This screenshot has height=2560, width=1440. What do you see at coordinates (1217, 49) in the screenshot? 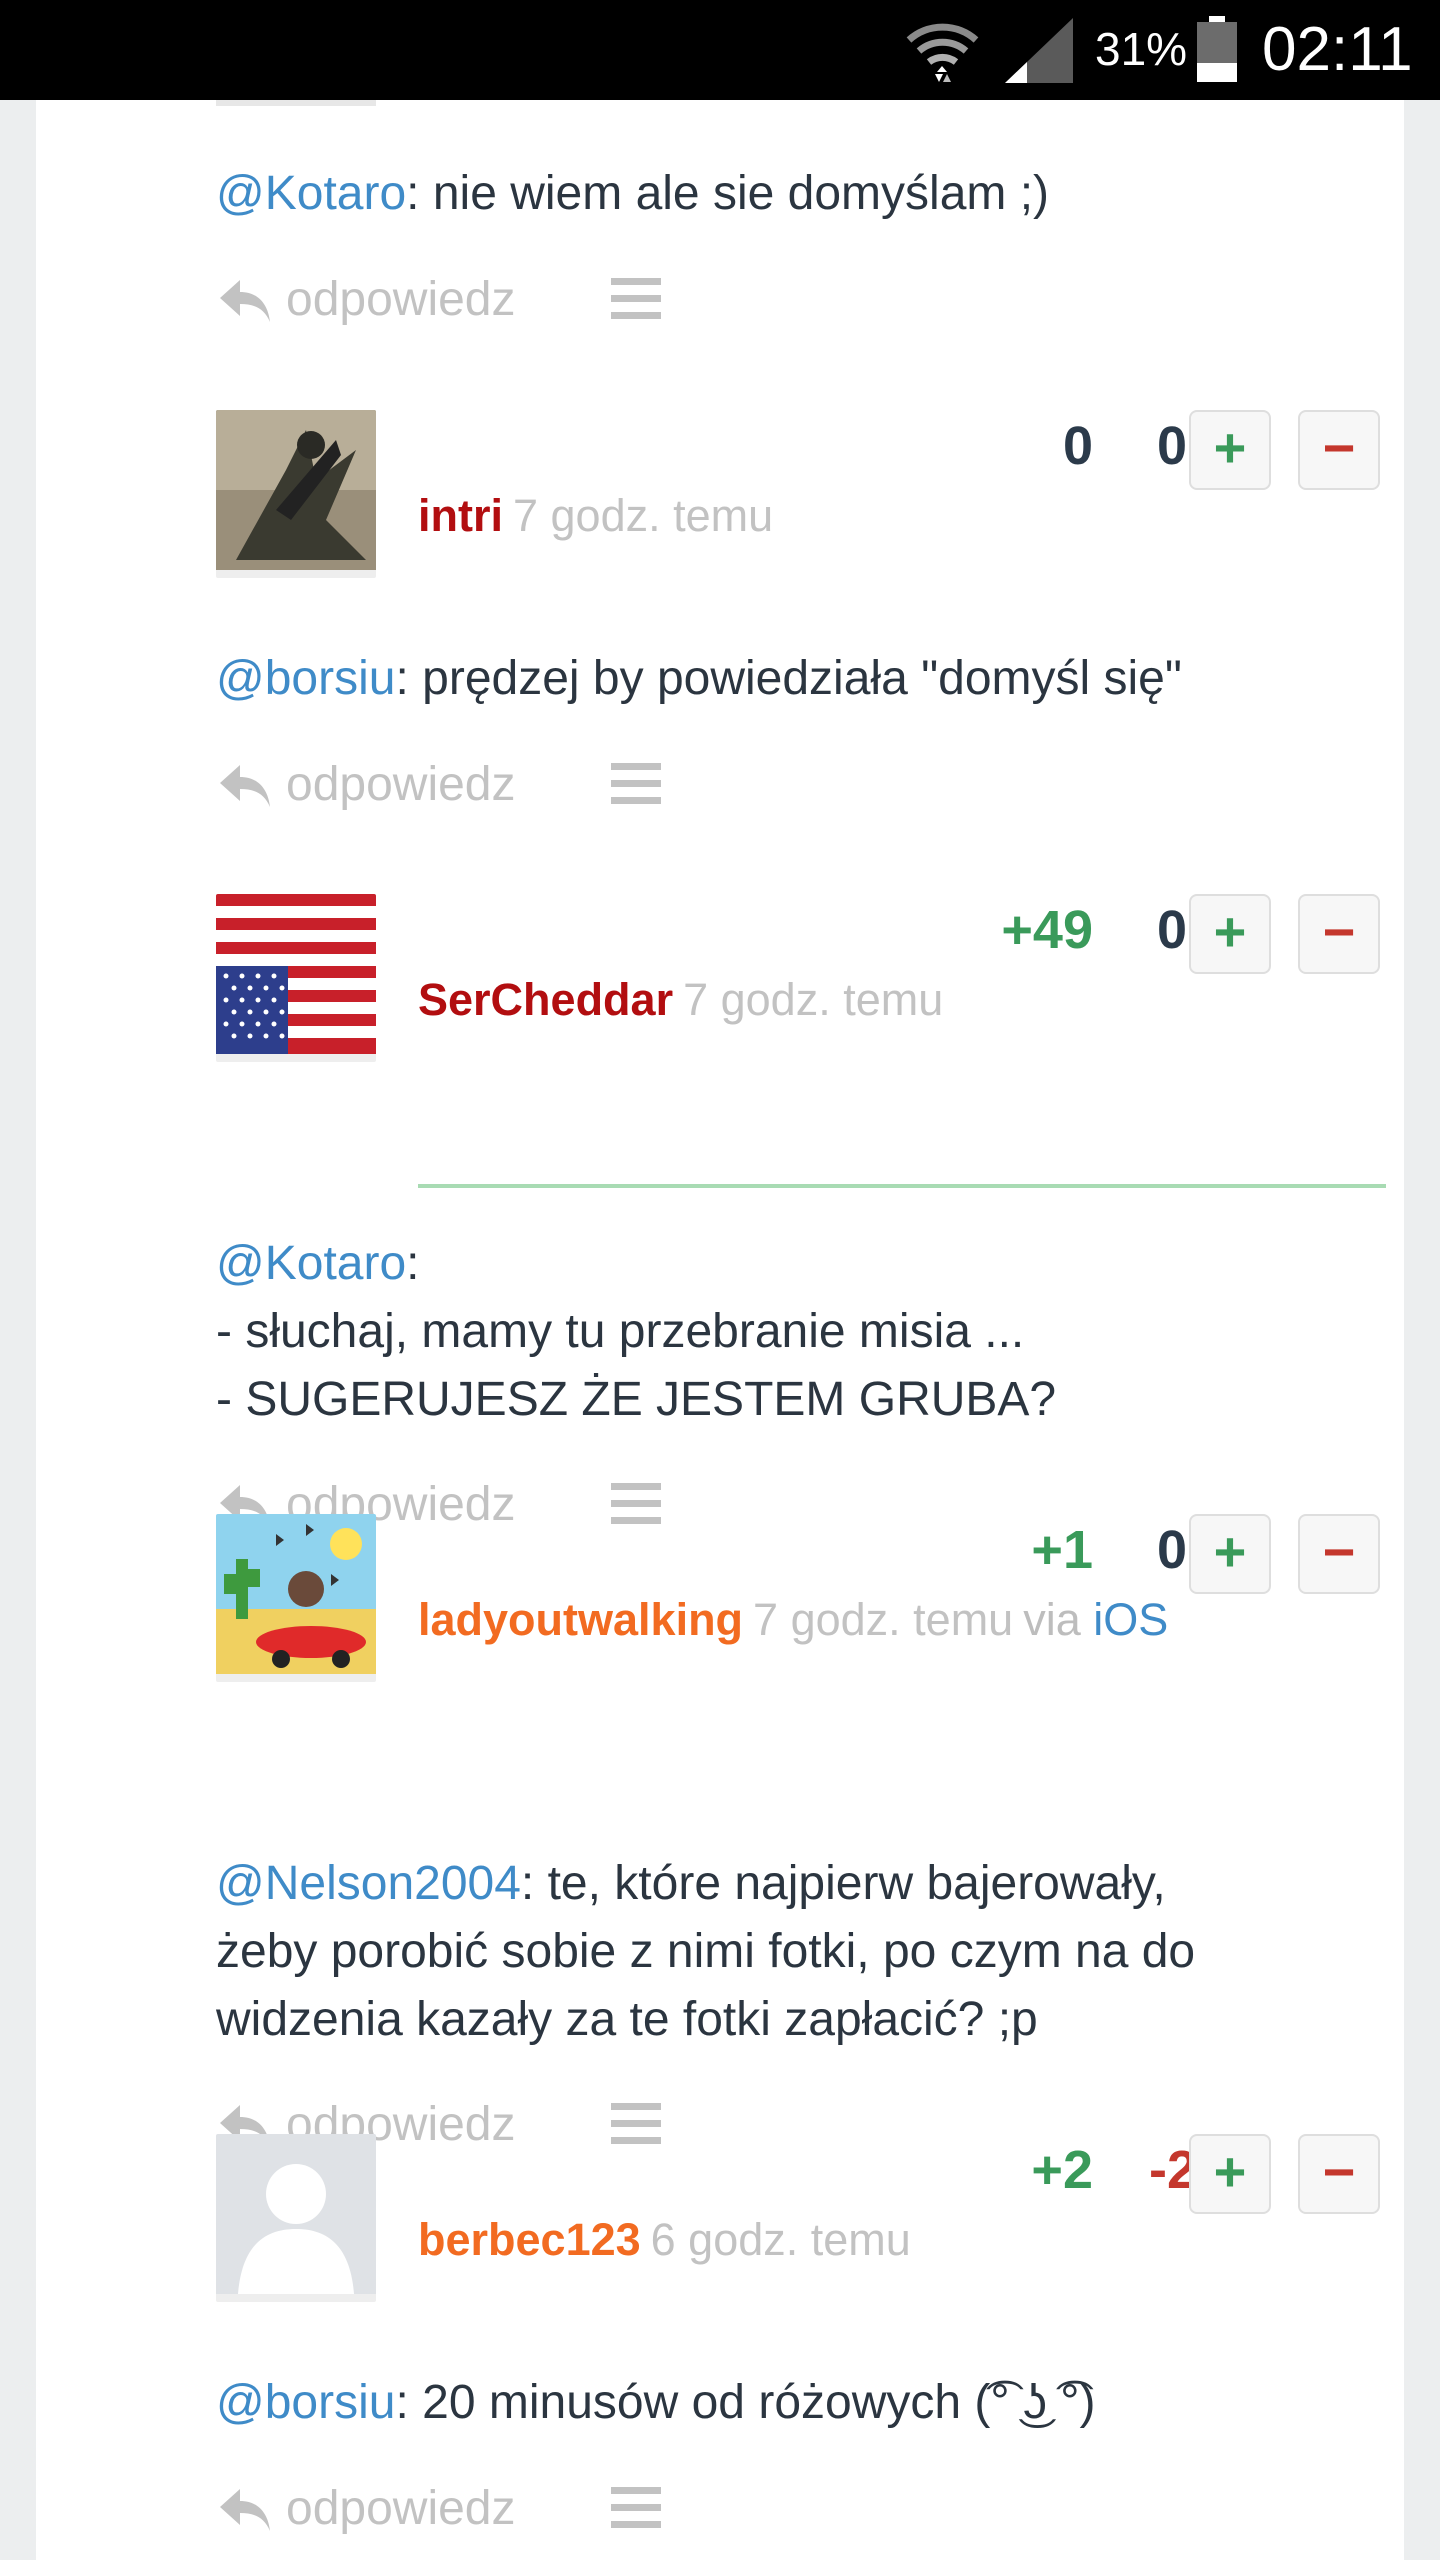
I see `battery-icon` at bounding box center [1217, 49].